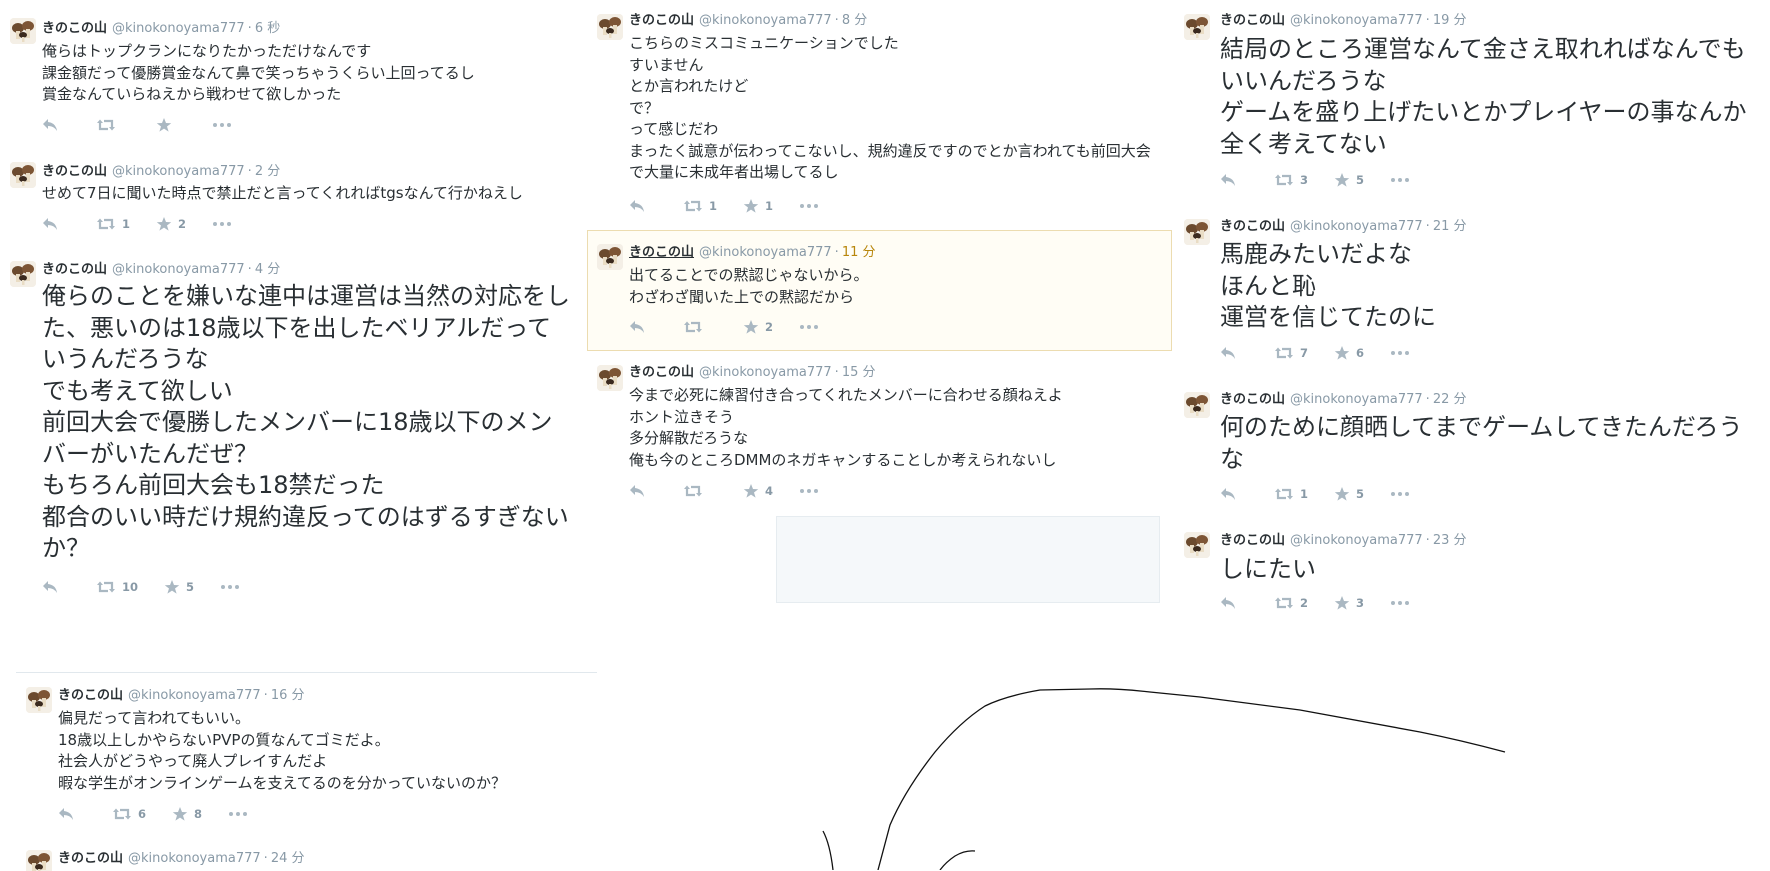  What do you see at coordinates (859, 252) in the screenshot?
I see `tweet-timestamp: 11 分` at bounding box center [859, 252].